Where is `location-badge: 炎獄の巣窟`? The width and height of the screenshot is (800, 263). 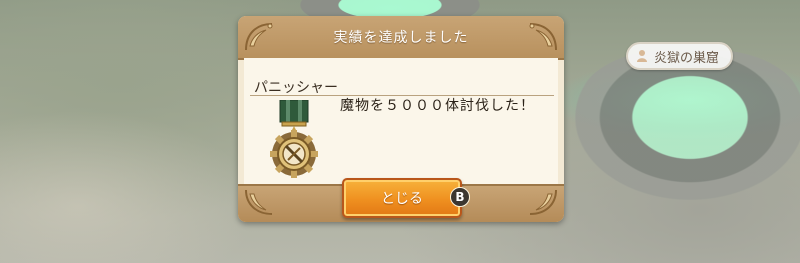
location-badge: 炎獄の巣窟 is located at coordinates (680, 56).